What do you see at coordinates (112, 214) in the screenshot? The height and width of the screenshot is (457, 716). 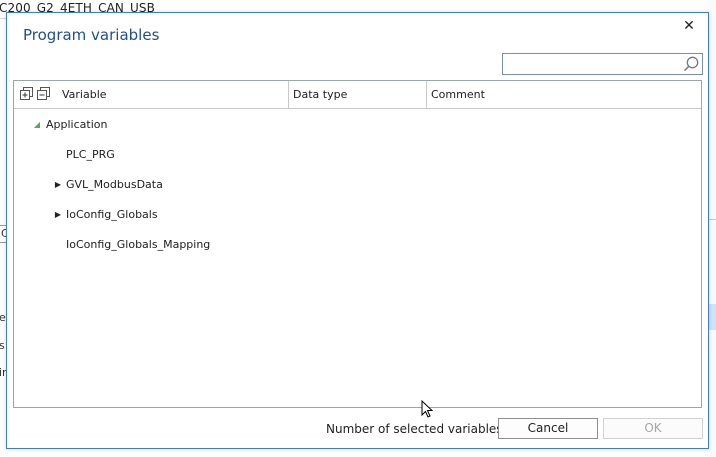 I see `tree-row-label: IoConfig_Globals` at bounding box center [112, 214].